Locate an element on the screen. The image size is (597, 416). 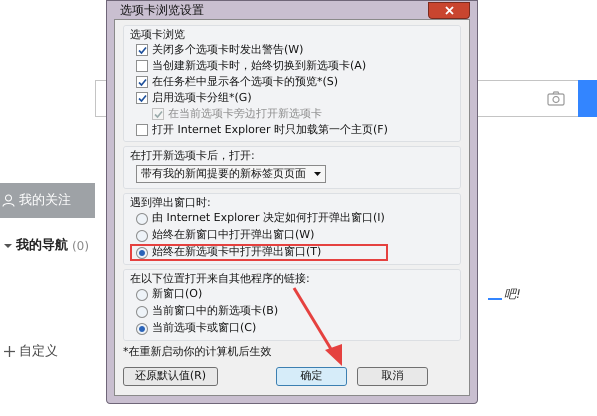
dialog-button: 还原默认值(R) is located at coordinates (170, 376).